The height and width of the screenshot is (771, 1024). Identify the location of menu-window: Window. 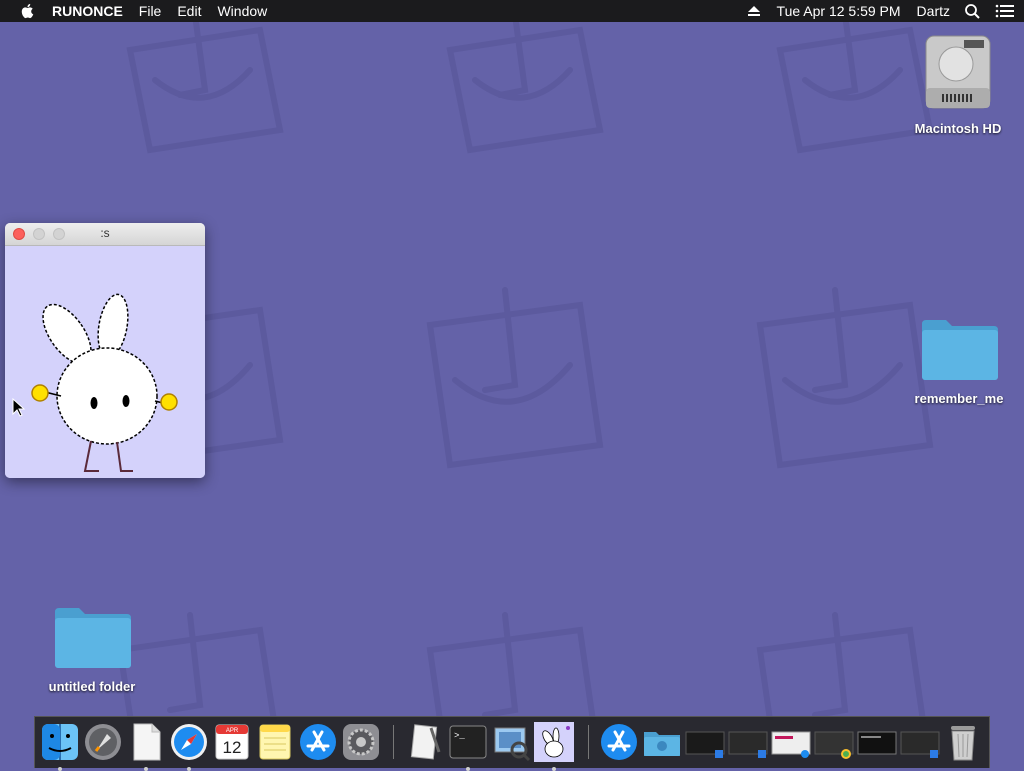
(242, 11).